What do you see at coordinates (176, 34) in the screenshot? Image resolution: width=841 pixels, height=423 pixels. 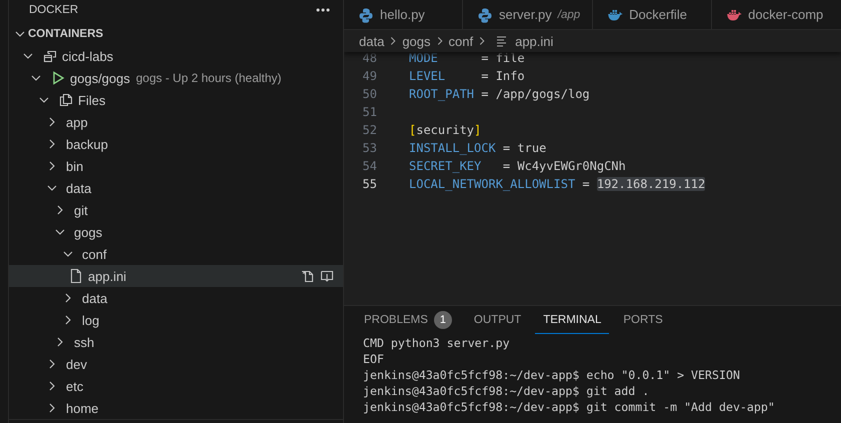 I see `section-header: CONTAINERS` at bounding box center [176, 34].